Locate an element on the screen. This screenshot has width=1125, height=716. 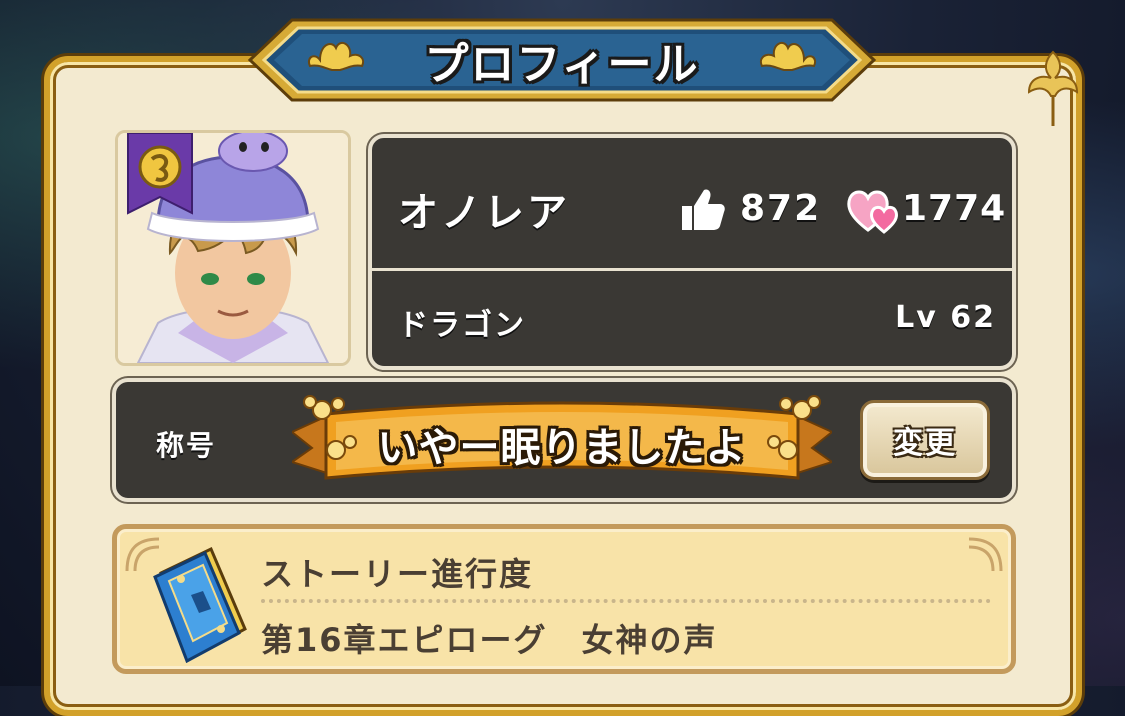
story-progress-value: 第16章エピローグ 女神の声 is located at coordinates (489, 640).